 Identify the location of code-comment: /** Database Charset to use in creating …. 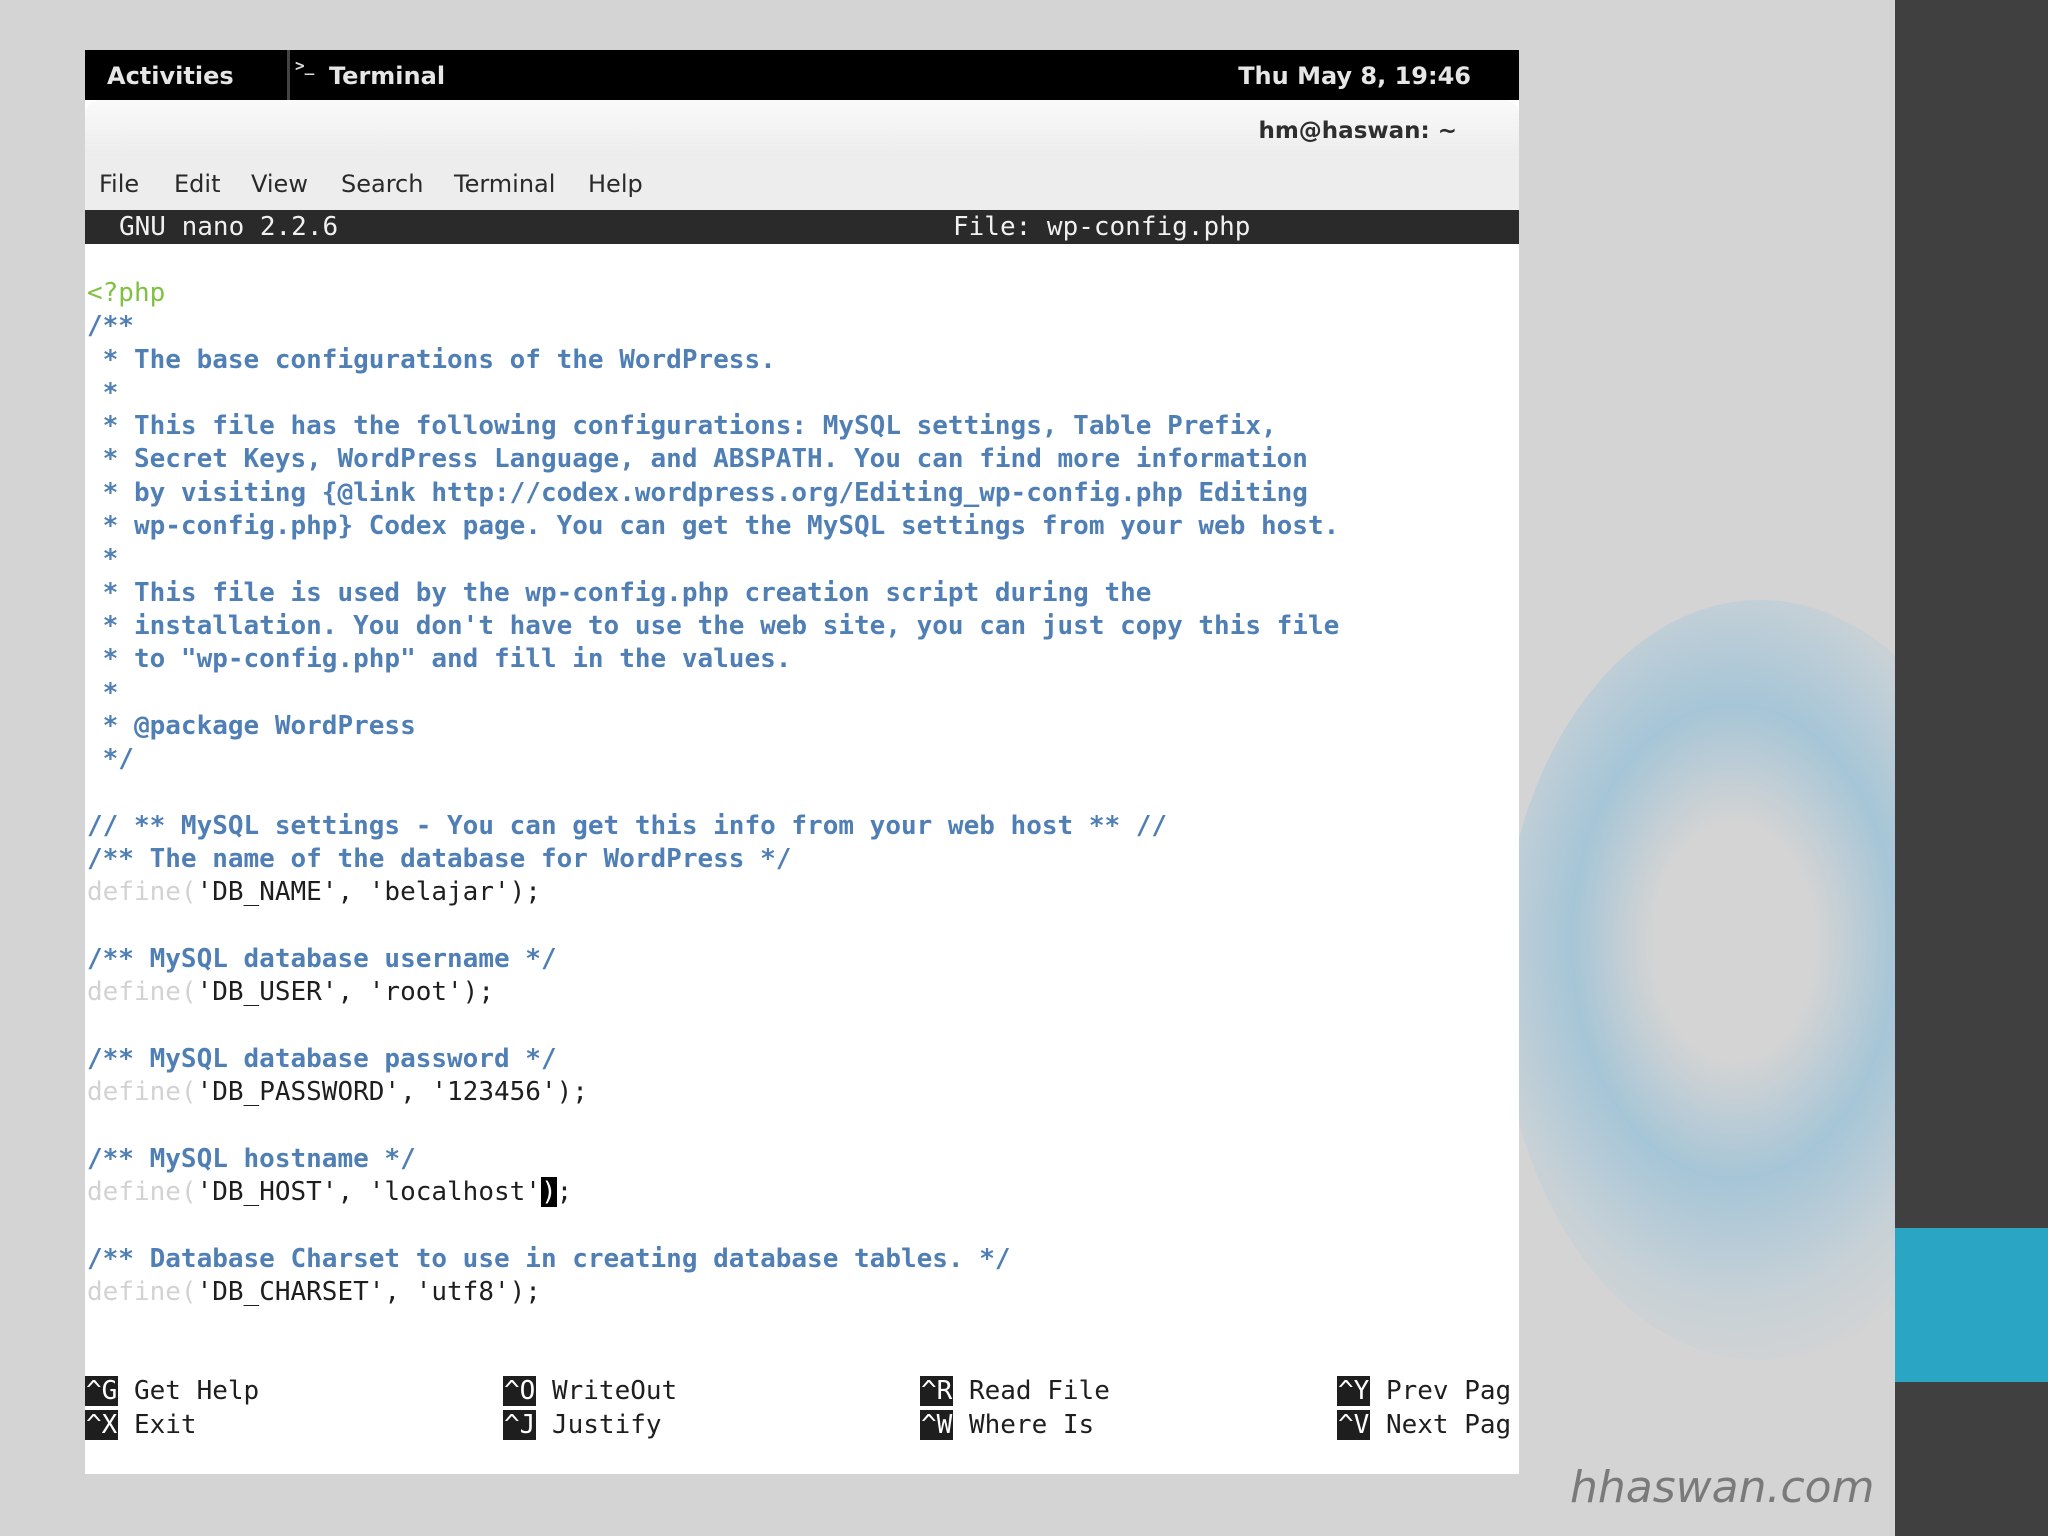
(549, 1258).